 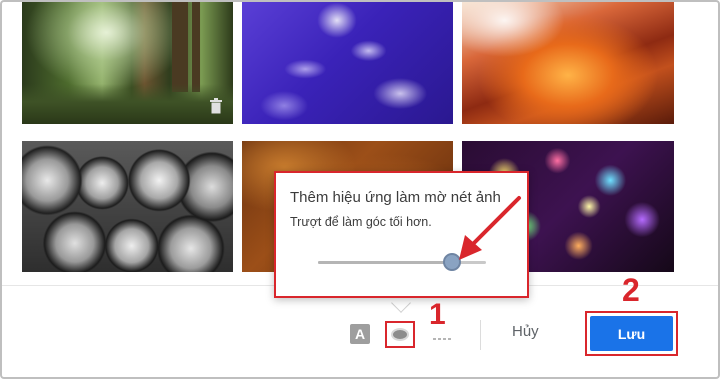 I want to click on background-thumbnail-jellyfish, so click(x=347, y=63).